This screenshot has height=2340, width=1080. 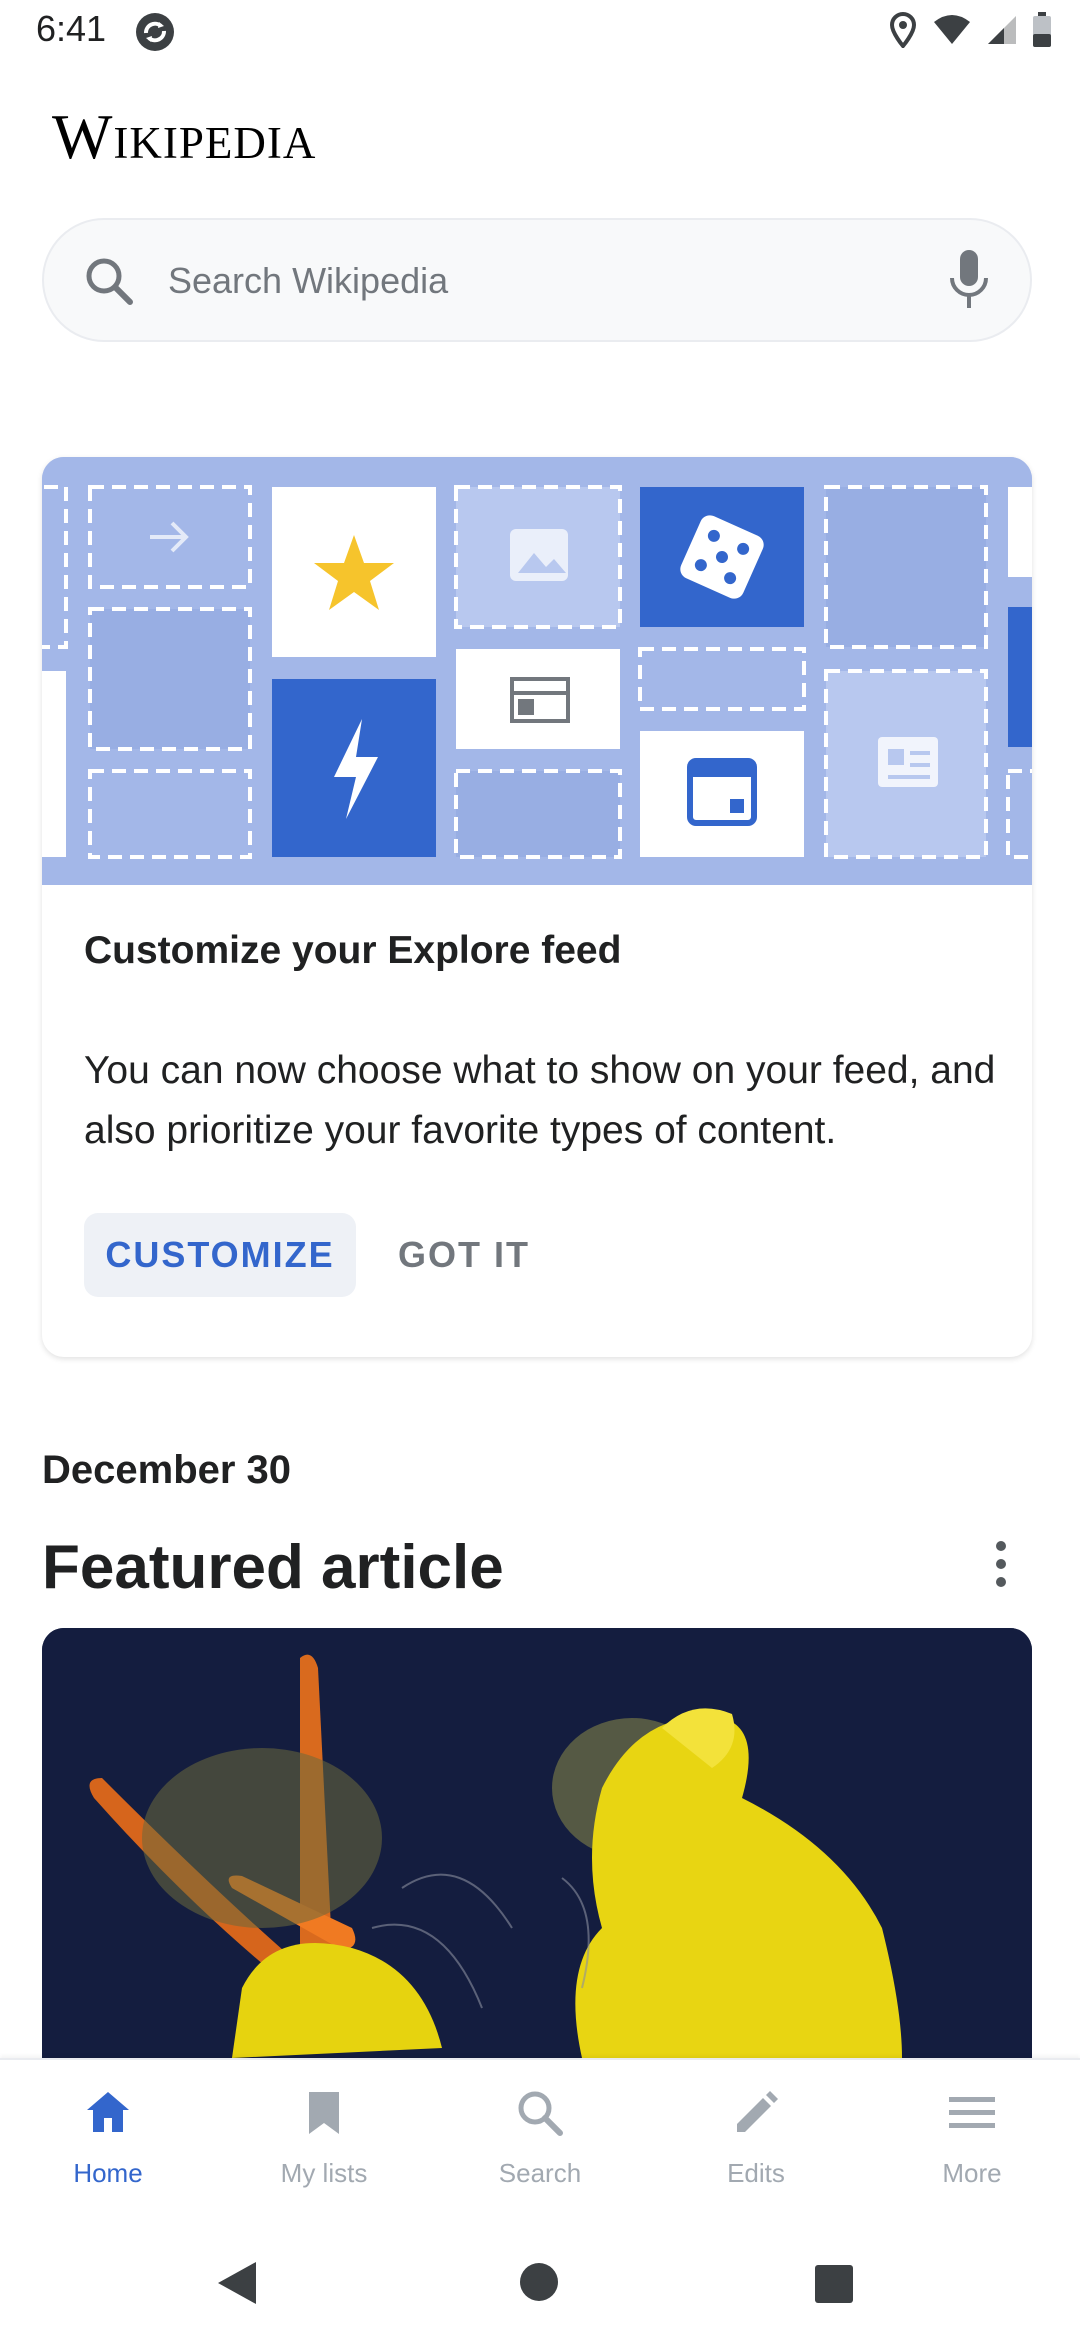 I want to click on menu-icon, so click(x=972, y=2112).